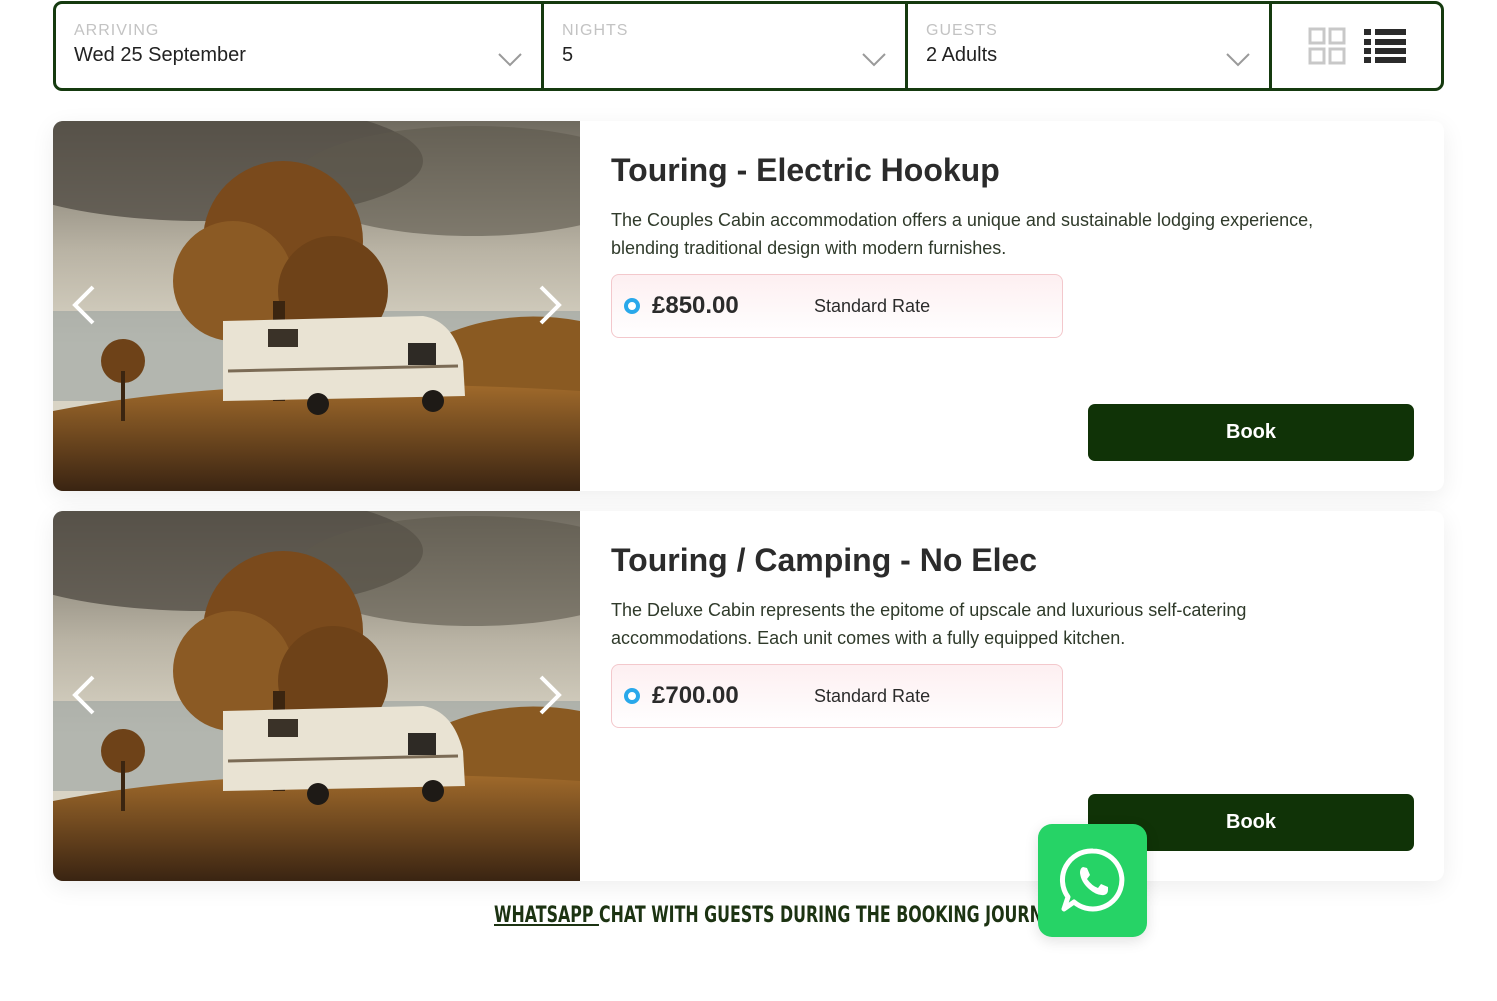  Describe the element at coordinates (824, 560) in the screenshot. I see `listing-title: Touring / Camping - No Elec` at that location.